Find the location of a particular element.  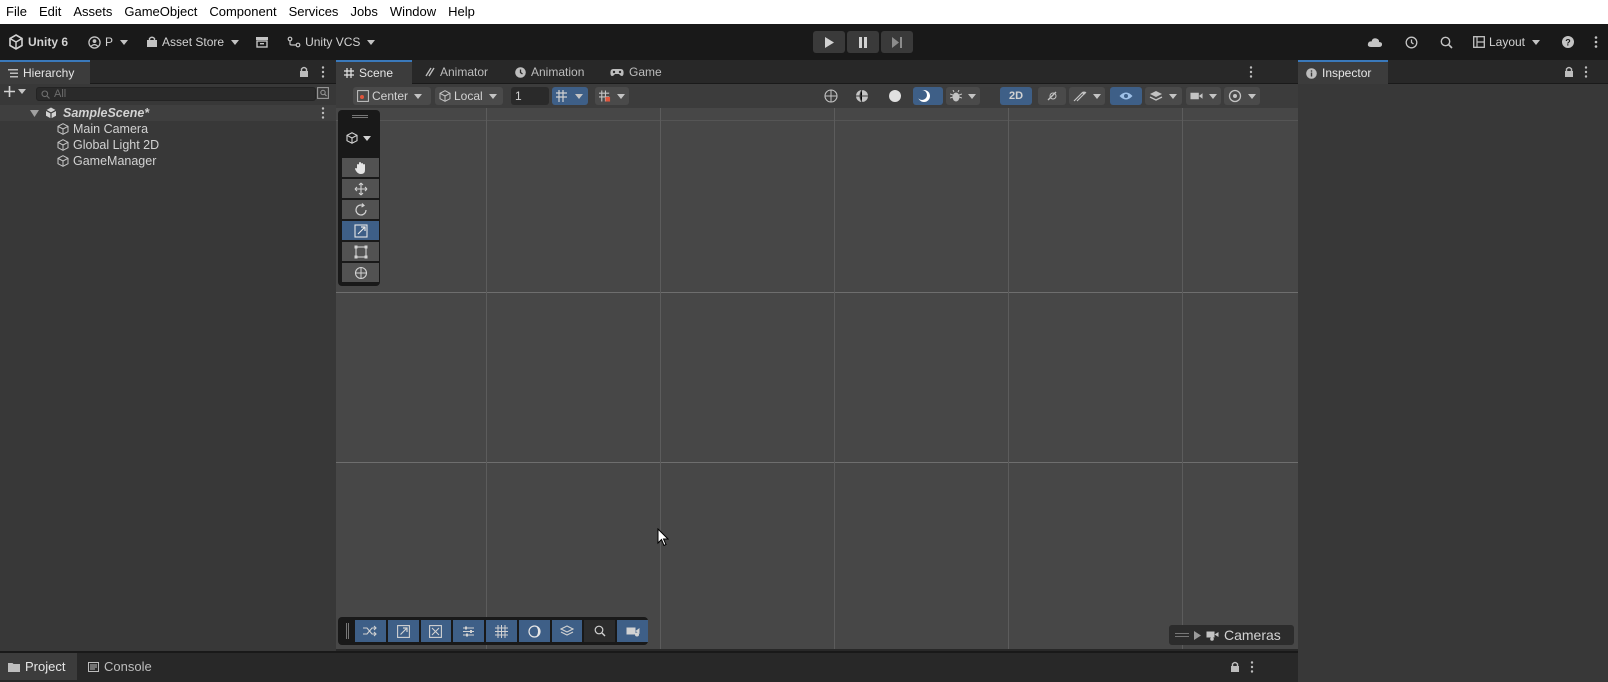

menu-file: File is located at coordinates (16, 12).